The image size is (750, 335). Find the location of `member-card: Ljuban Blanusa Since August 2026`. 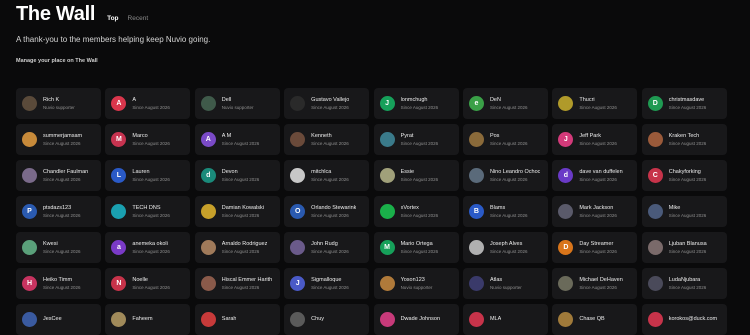

member-card: Ljuban Blanusa Since August 2026 is located at coordinates (684, 247).